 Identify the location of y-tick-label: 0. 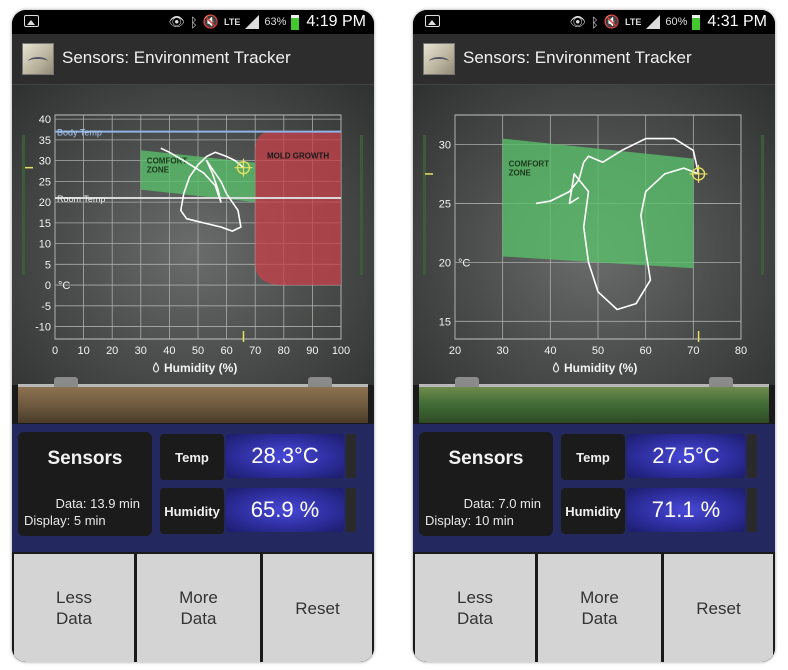
(48, 286).